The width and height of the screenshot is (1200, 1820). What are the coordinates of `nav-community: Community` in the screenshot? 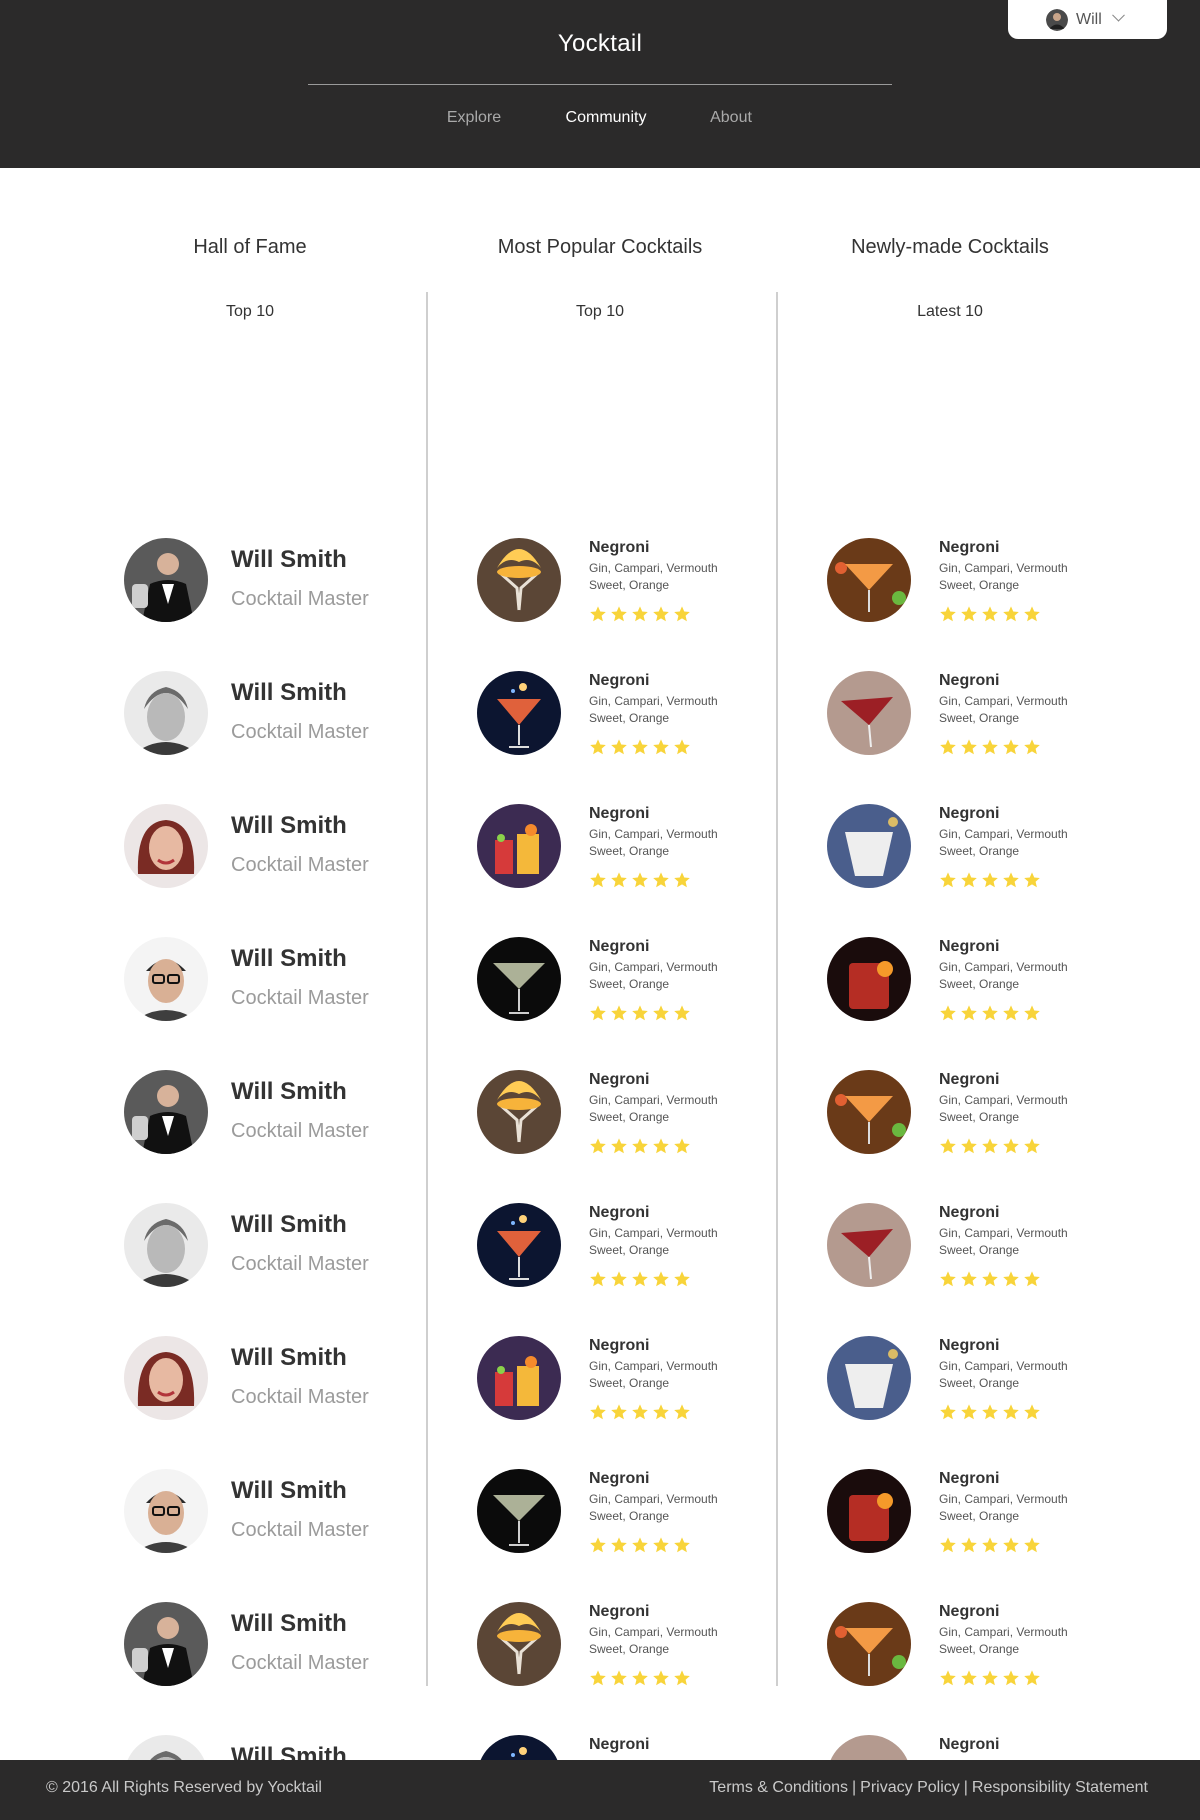 It's located at (606, 118).